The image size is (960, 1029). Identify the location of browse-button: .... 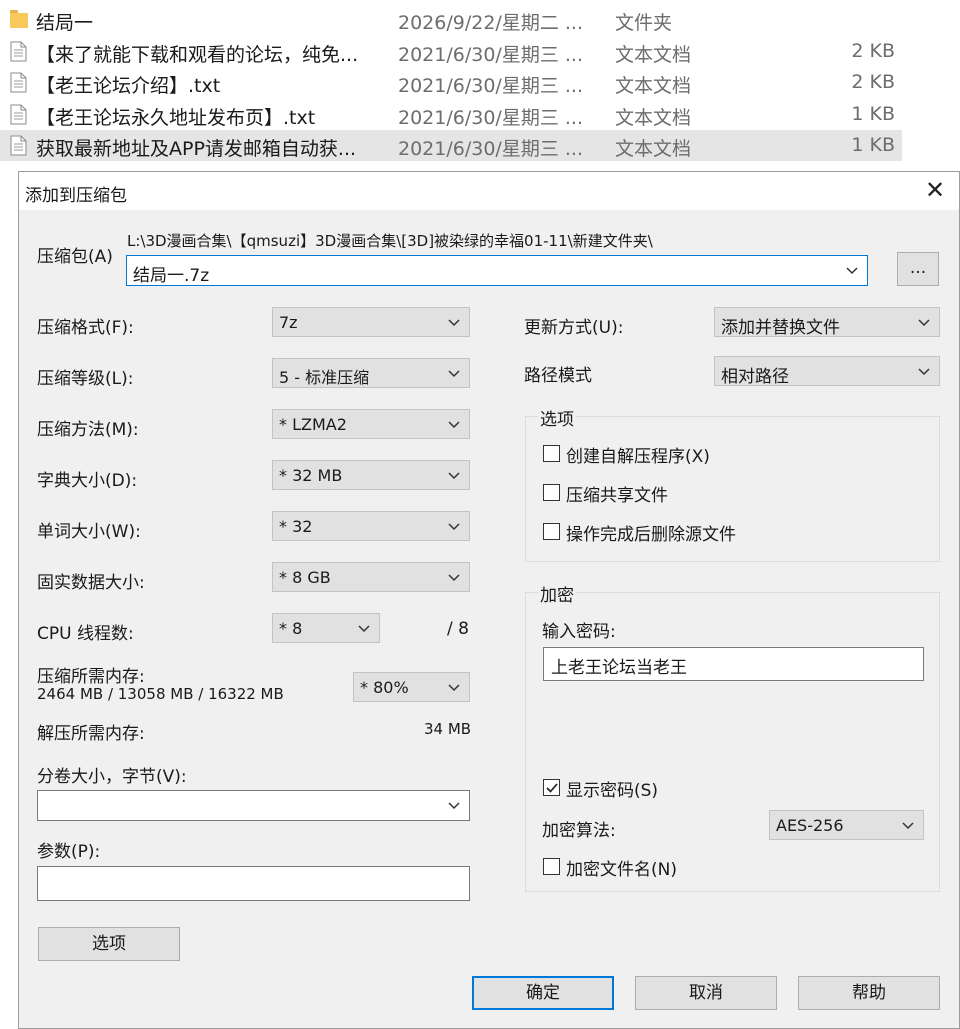
(918, 269).